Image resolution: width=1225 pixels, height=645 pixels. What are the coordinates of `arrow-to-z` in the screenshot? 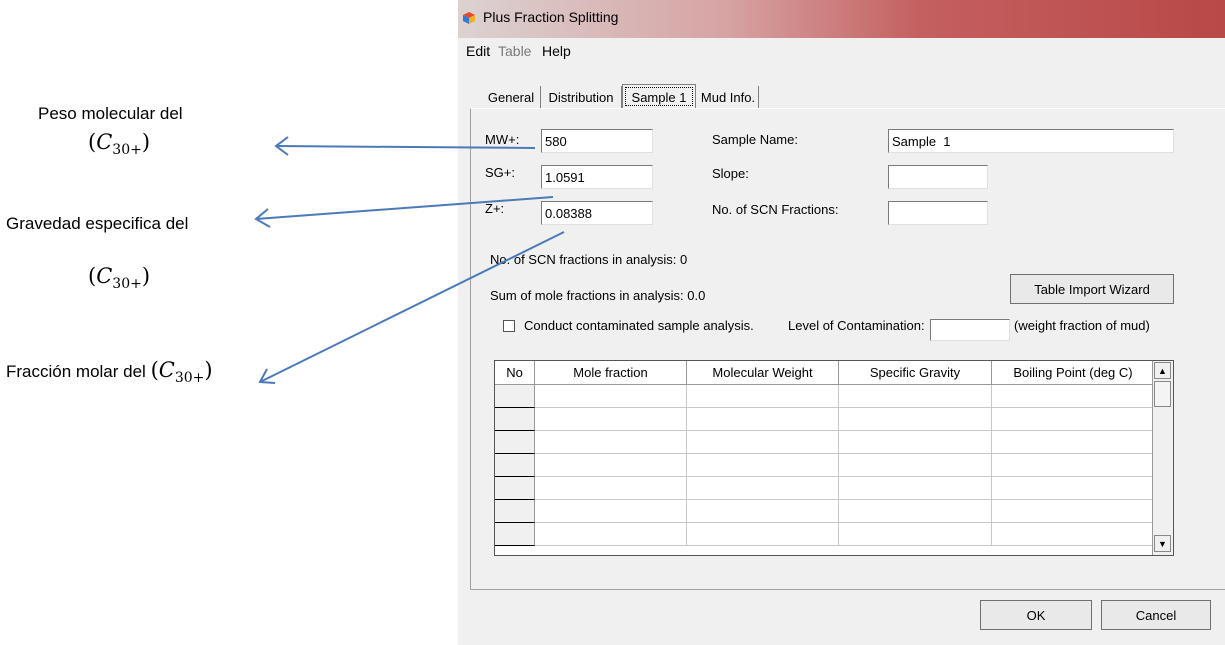 It's located at (412, 307).